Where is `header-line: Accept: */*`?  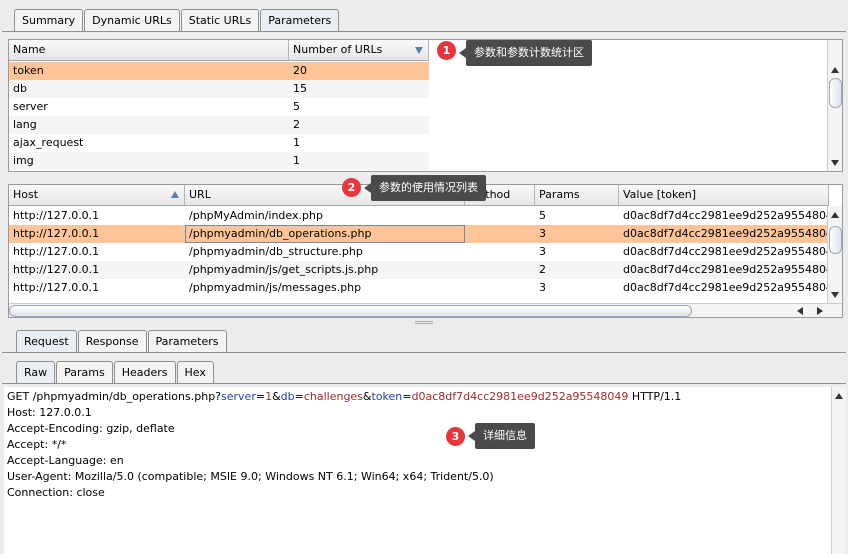
header-line: Accept: */* is located at coordinates (37, 444).